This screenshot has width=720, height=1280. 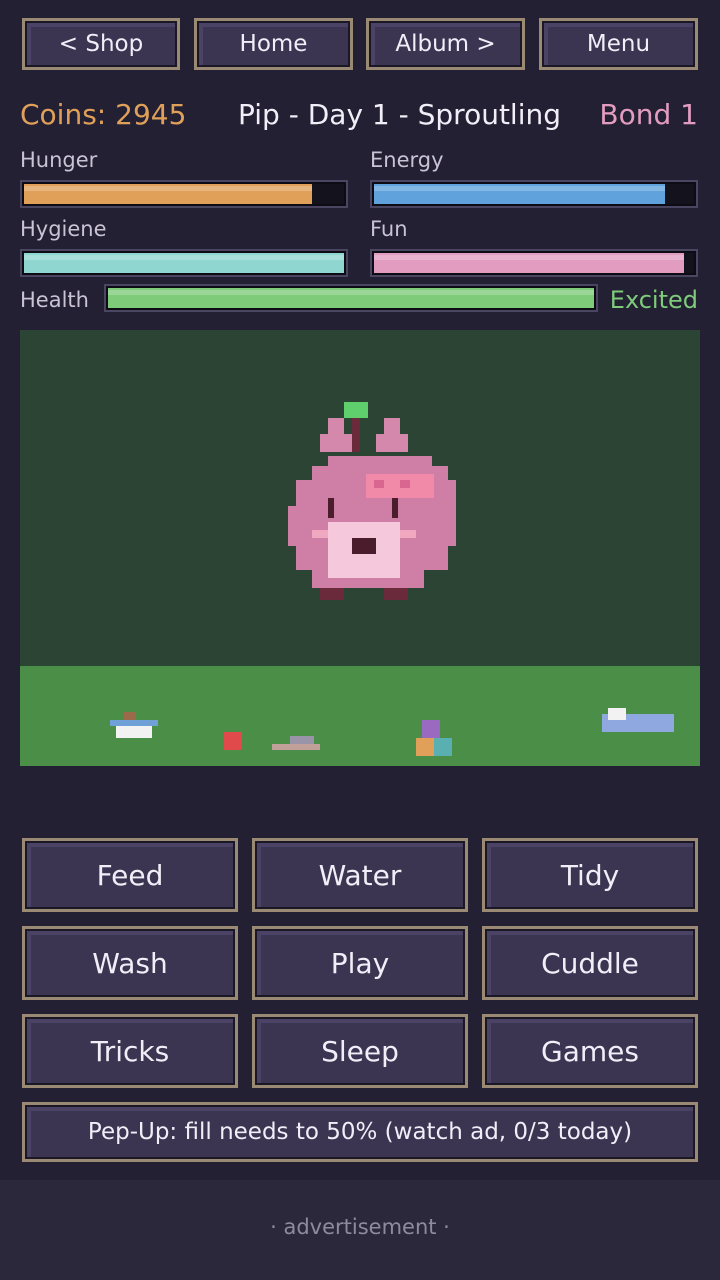 What do you see at coordinates (445, 44) in the screenshot?
I see `album-button: Album >` at bounding box center [445, 44].